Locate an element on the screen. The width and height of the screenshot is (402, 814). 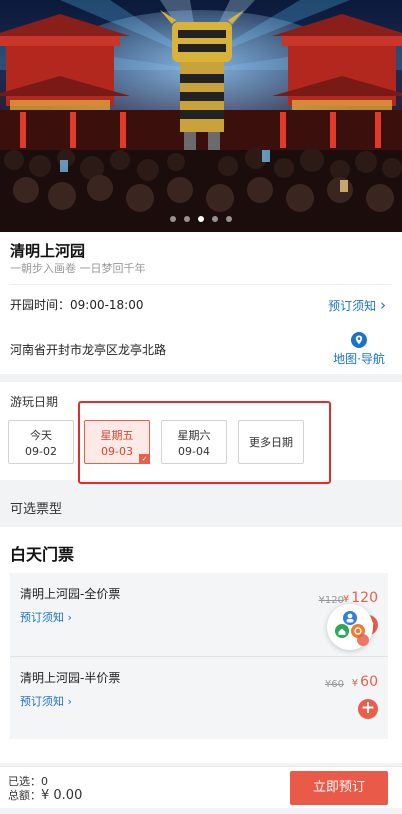
date-option-saturday: 星期六 09-04 is located at coordinates (194, 442).